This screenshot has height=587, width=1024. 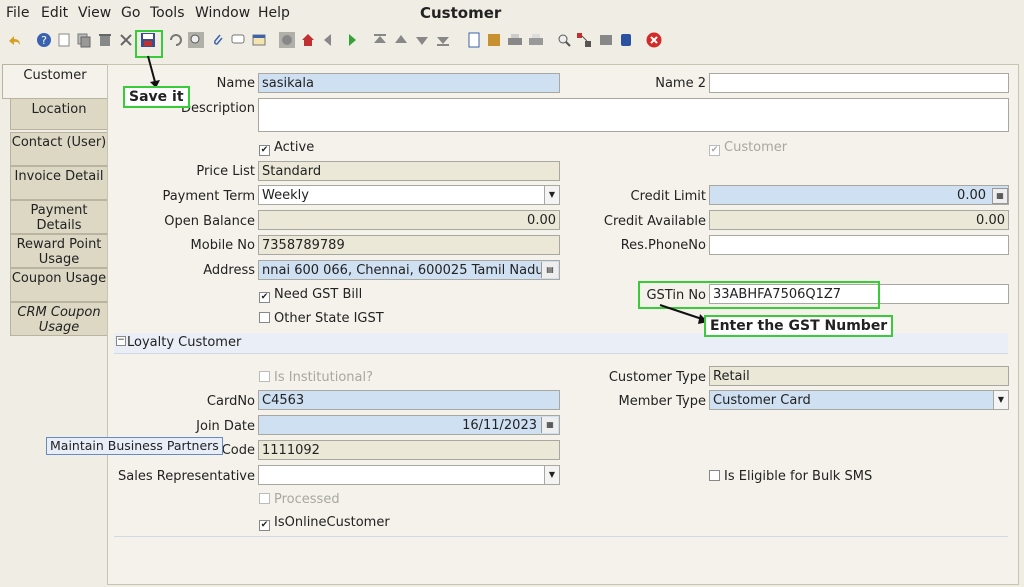 What do you see at coordinates (409, 171) in the screenshot?
I see `price-list-field: Standard` at bounding box center [409, 171].